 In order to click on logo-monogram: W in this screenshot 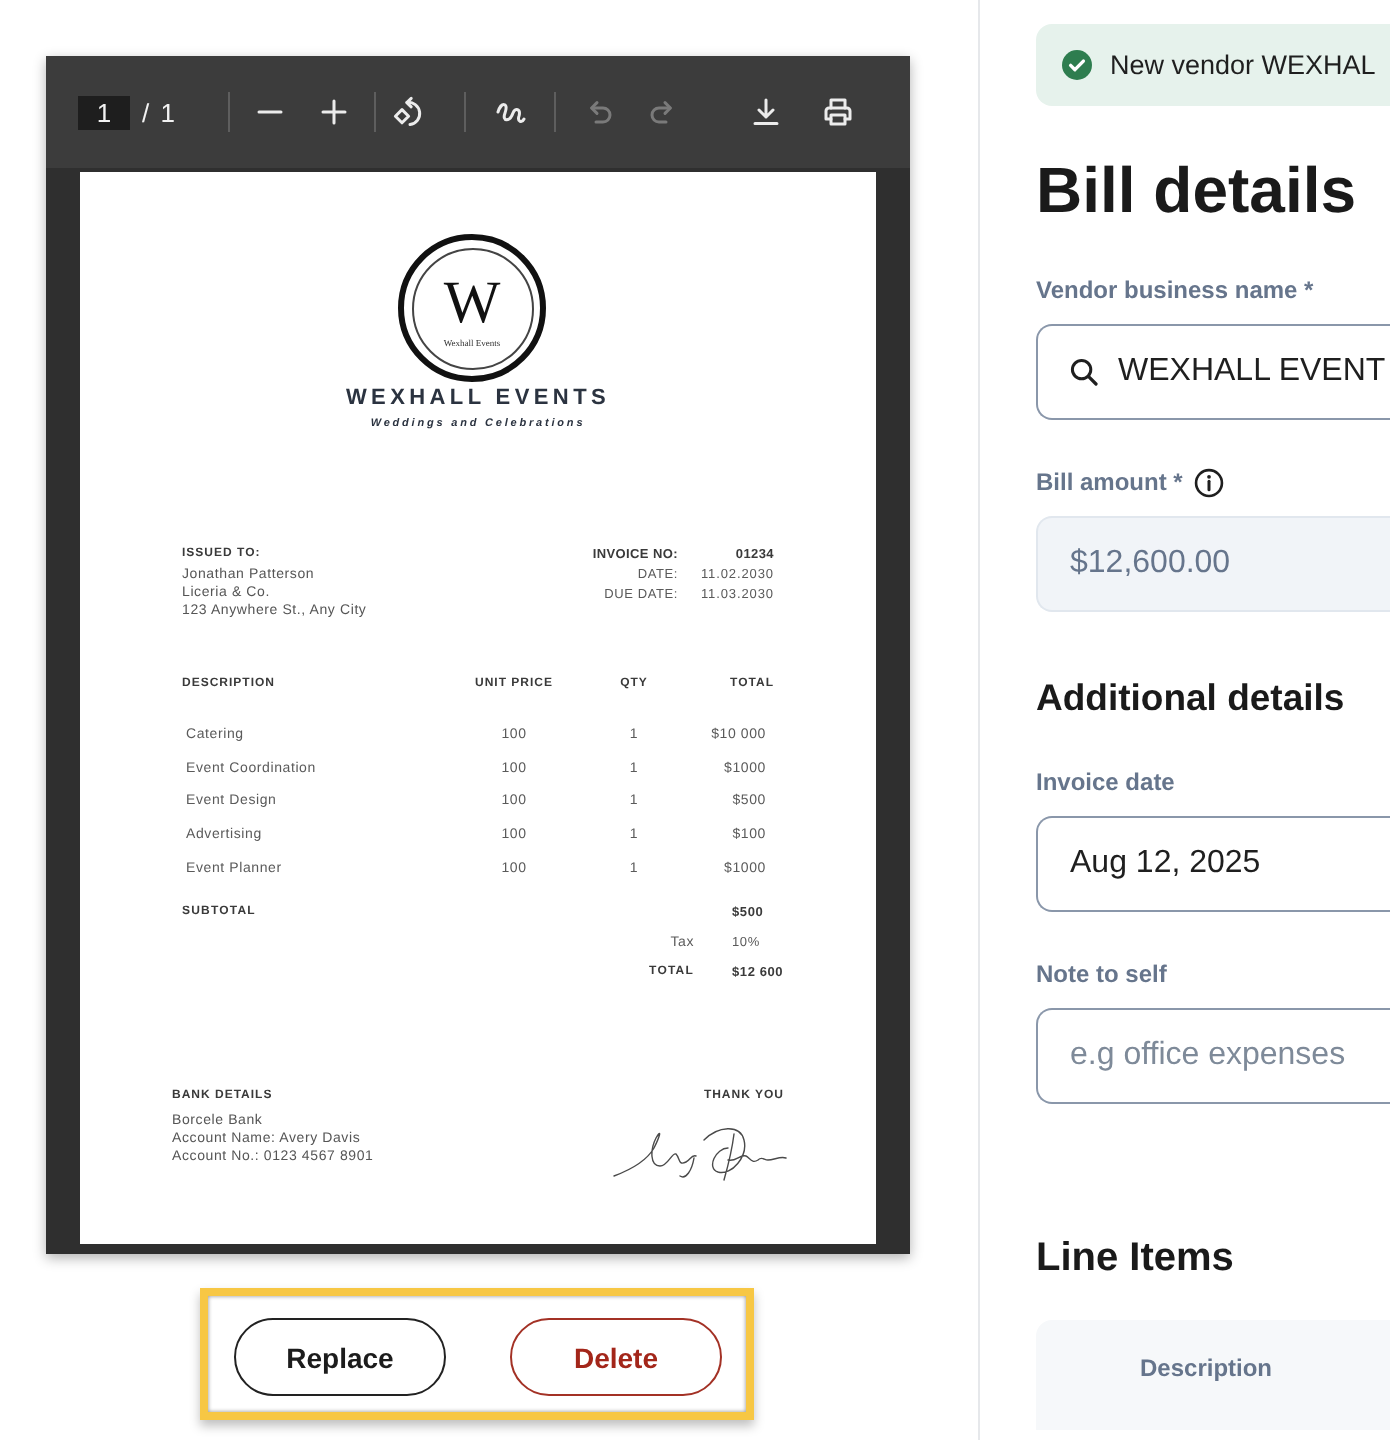, I will do `click(472, 304)`.